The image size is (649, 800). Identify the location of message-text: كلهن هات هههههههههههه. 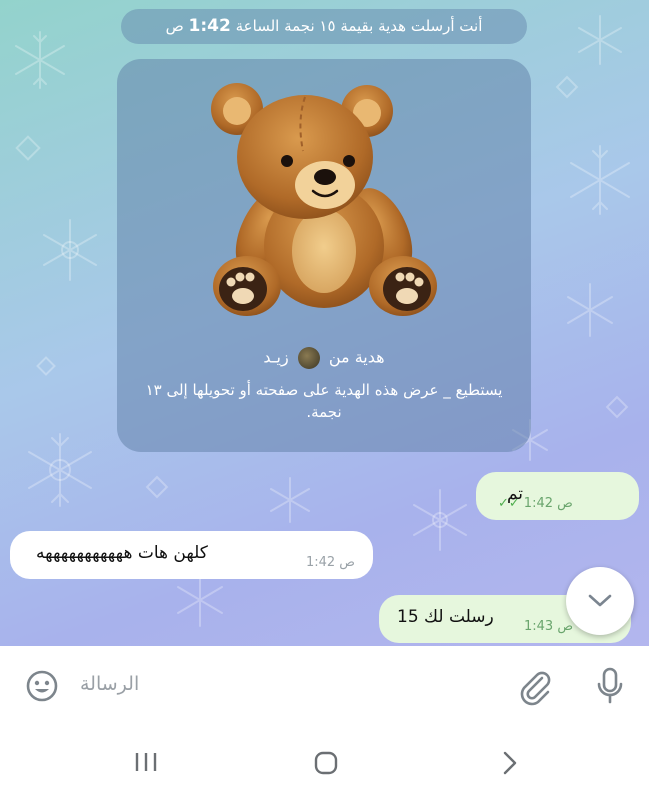
(122, 553).